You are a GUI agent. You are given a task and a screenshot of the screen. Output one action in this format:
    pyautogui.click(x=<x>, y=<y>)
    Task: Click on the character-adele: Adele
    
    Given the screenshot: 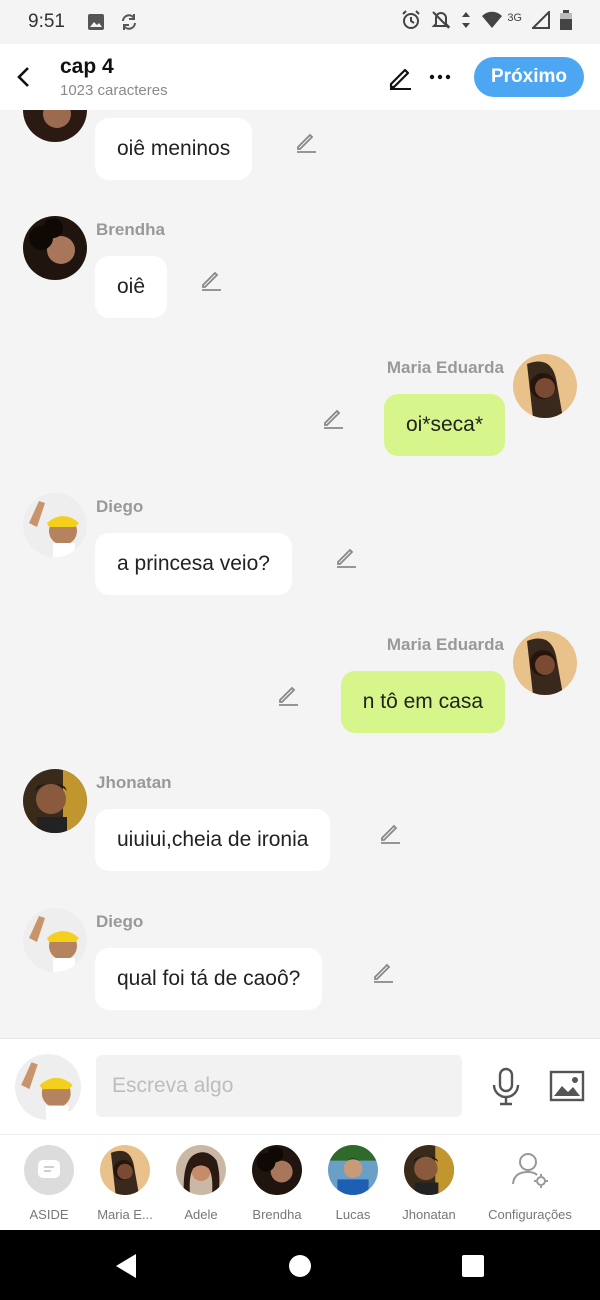 What is the action you would take?
    pyautogui.click(x=201, y=1183)
    